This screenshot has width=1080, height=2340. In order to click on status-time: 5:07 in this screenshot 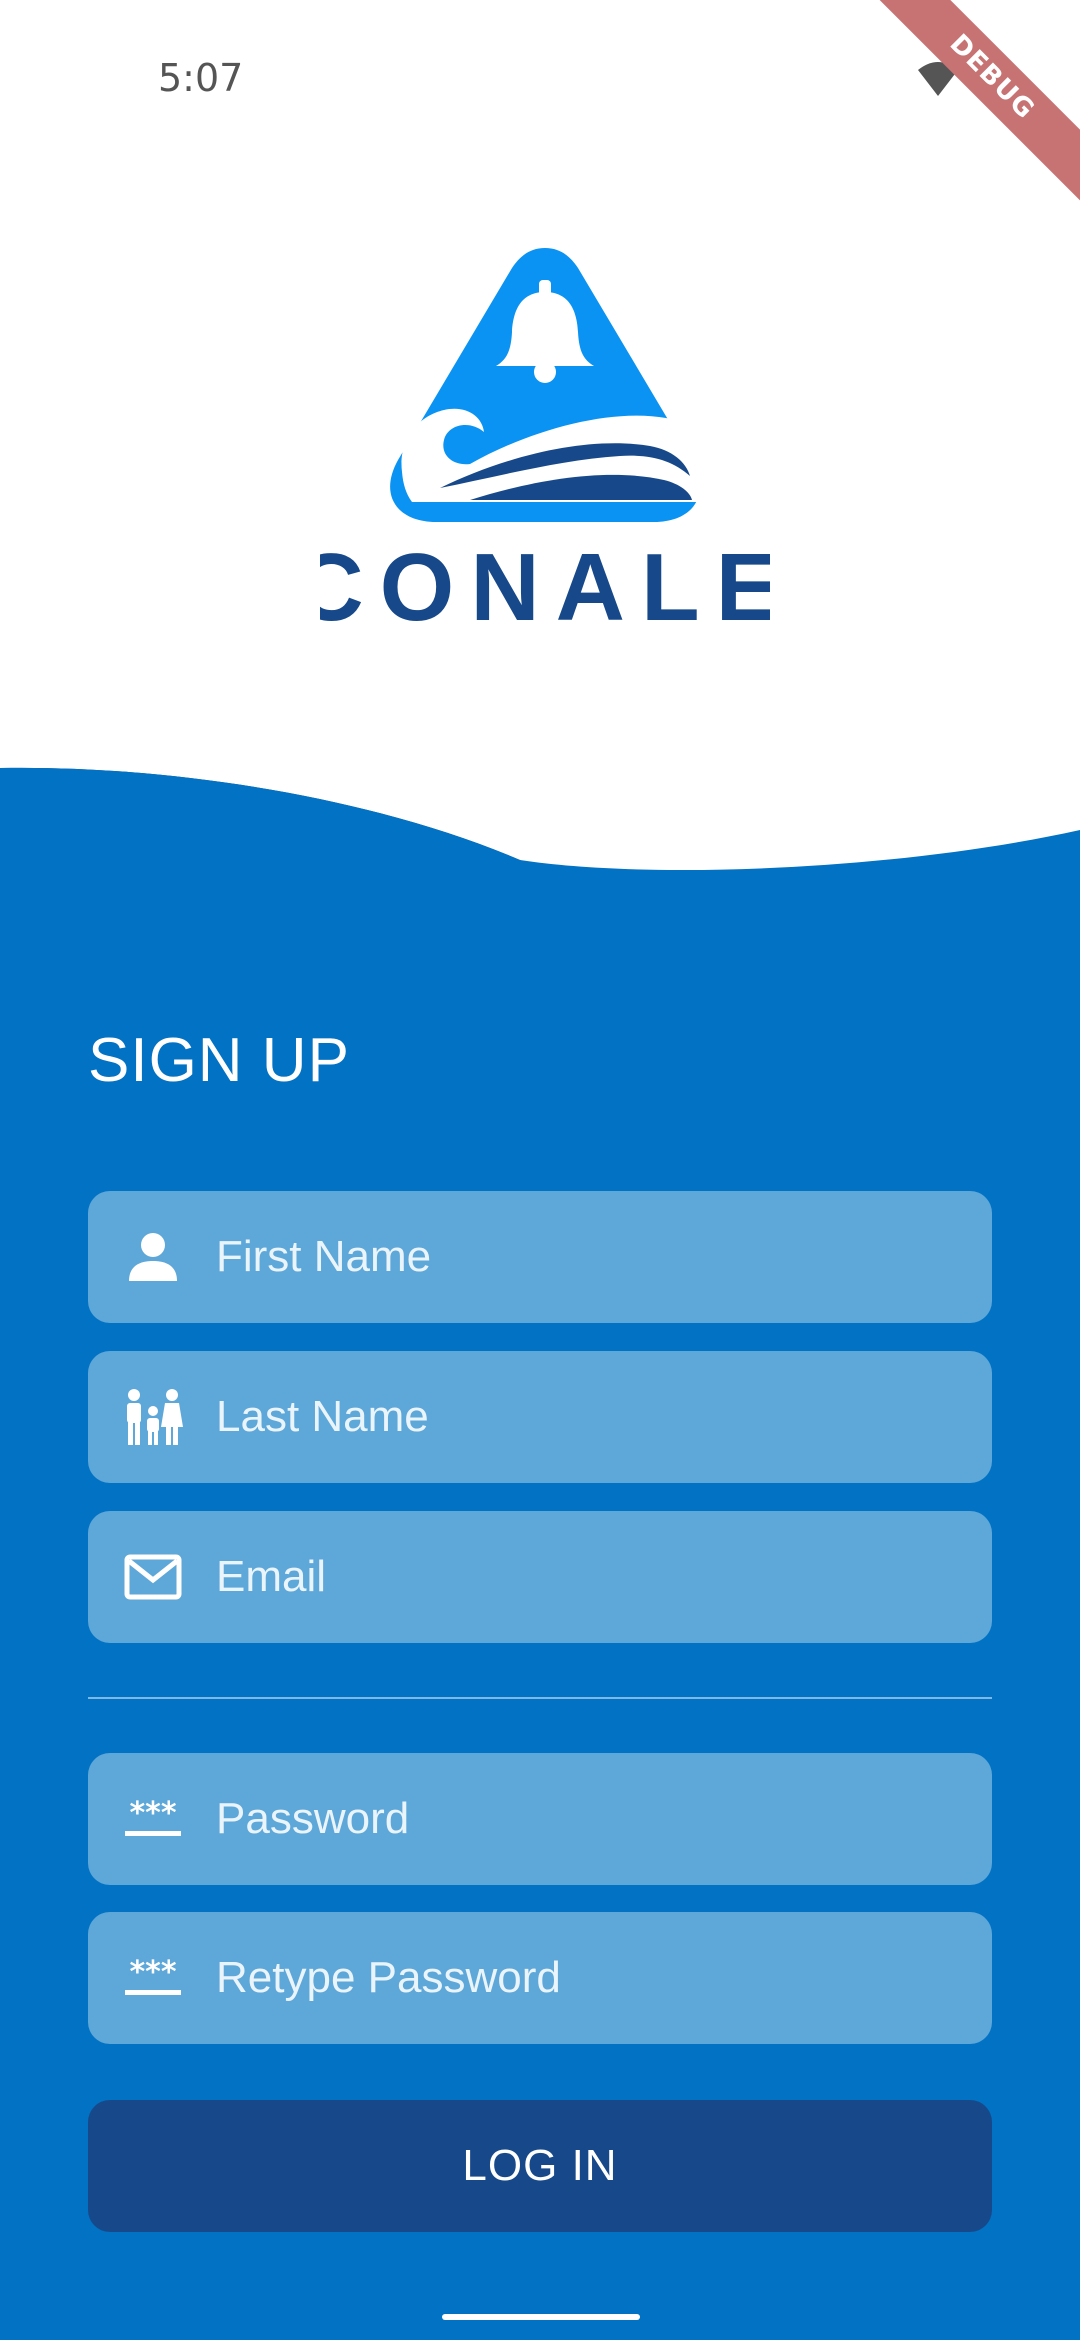, I will do `click(201, 78)`.